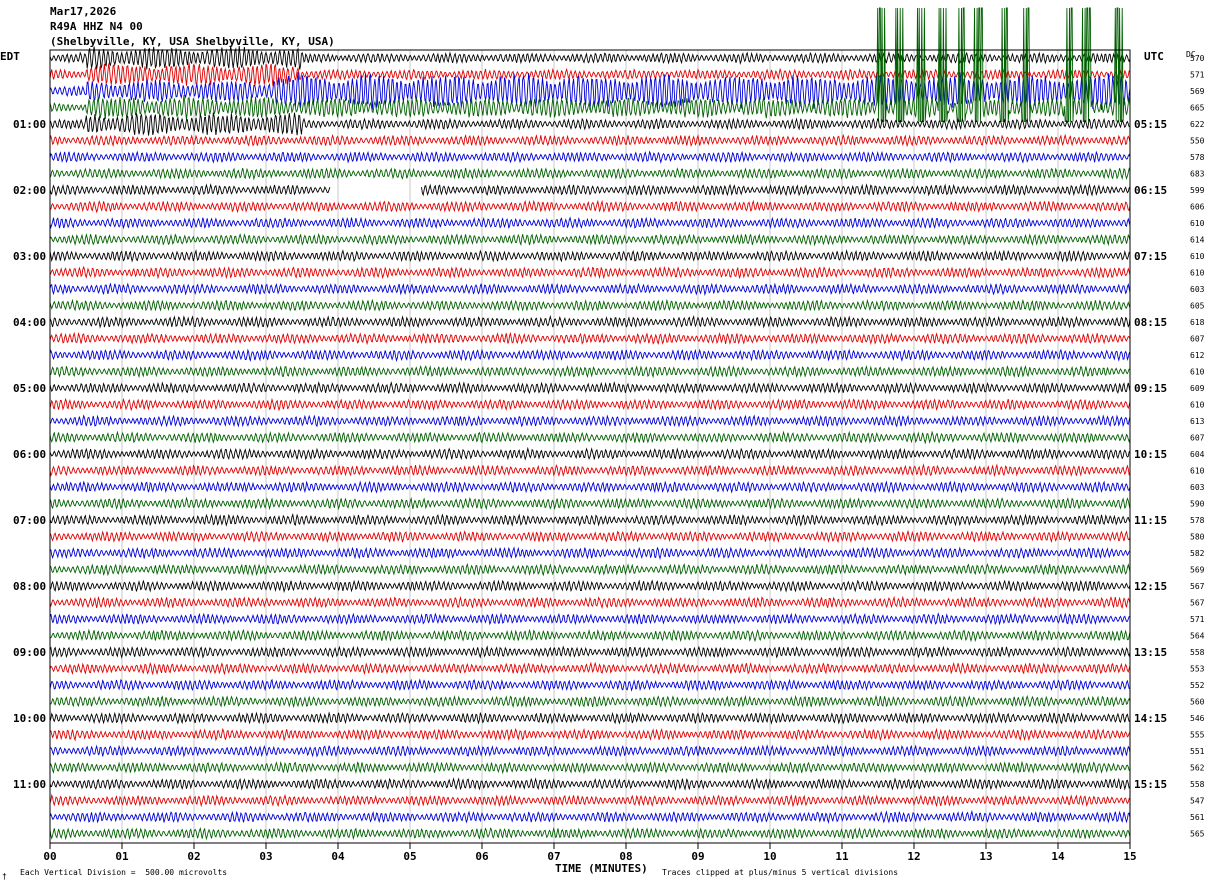 The width and height of the screenshot is (1210, 886). Describe the element at coordinates (1150, 718) in the screenshot. I see `right-hour-label: 14:15` at that location.